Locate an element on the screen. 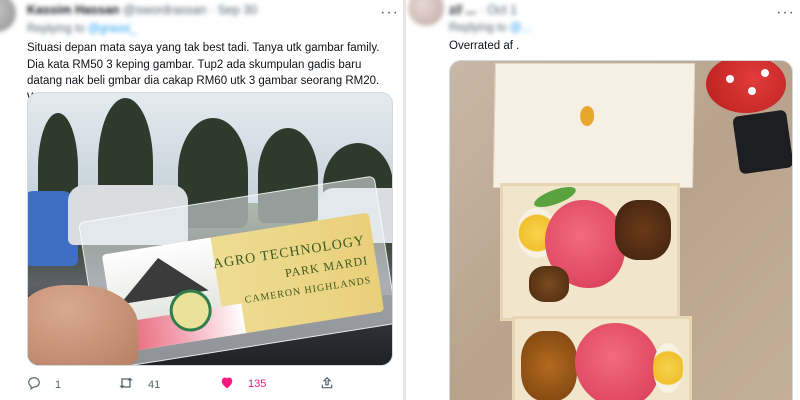 This screenshot has height=400, width=800. photo-egg is located at coordinates (668, 368).